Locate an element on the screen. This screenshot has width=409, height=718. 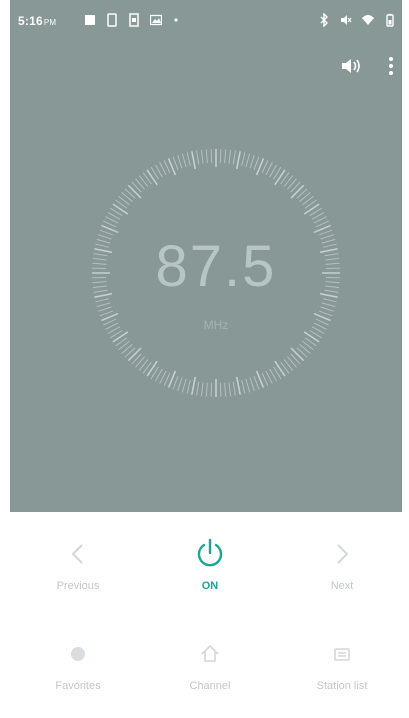
next-button: Next is located at coordinates (342, 564).